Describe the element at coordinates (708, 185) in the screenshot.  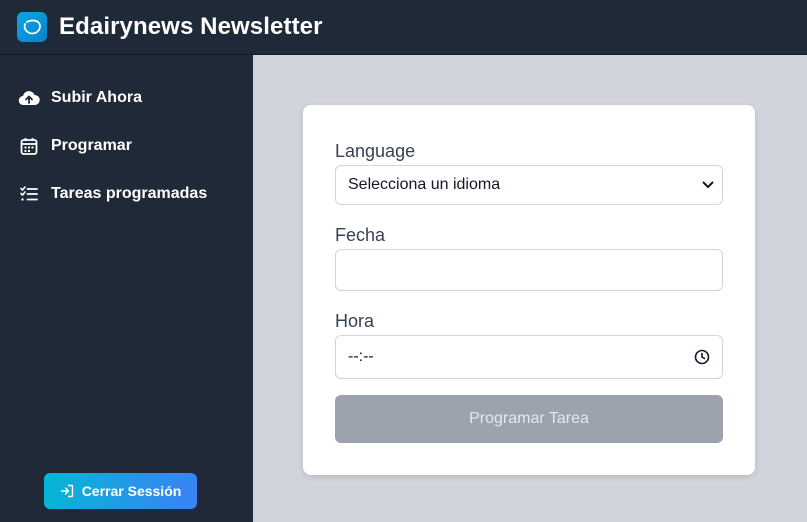
I see `chevron-down-icon` at that location.